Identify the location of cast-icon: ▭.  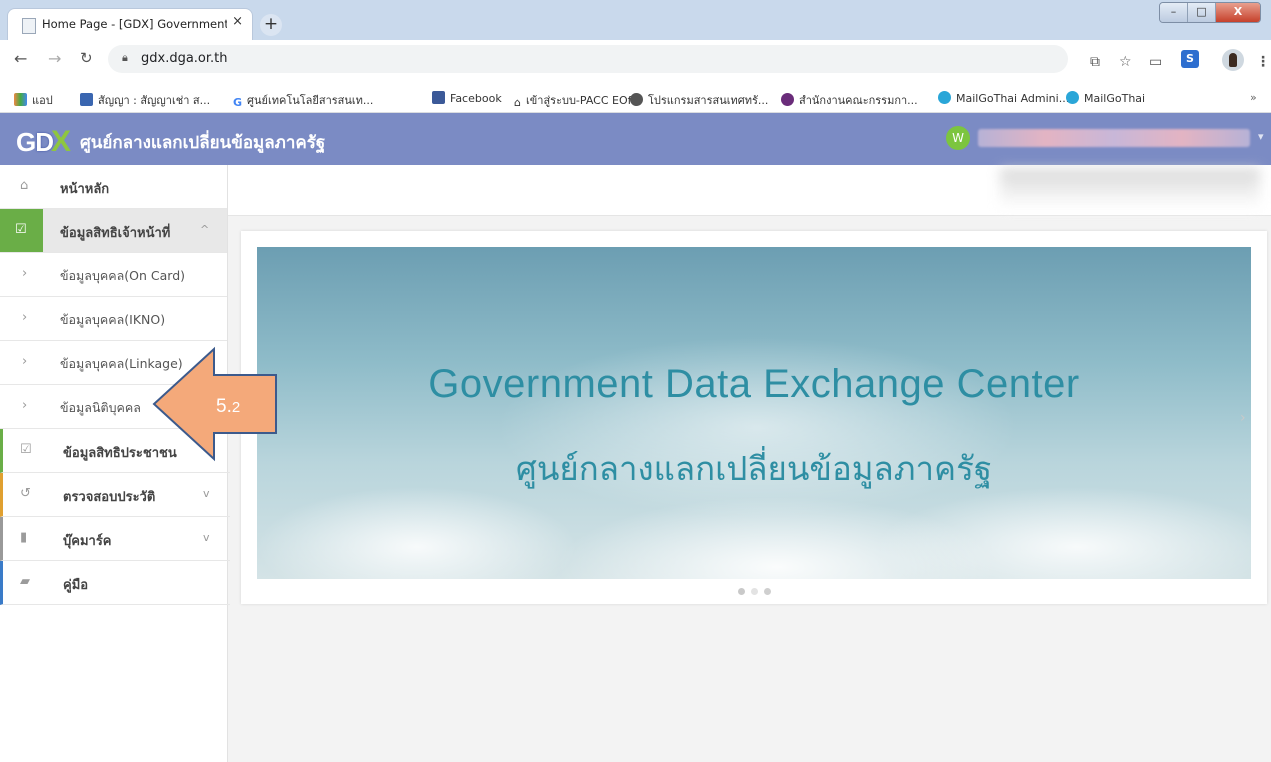
(1155, 62).